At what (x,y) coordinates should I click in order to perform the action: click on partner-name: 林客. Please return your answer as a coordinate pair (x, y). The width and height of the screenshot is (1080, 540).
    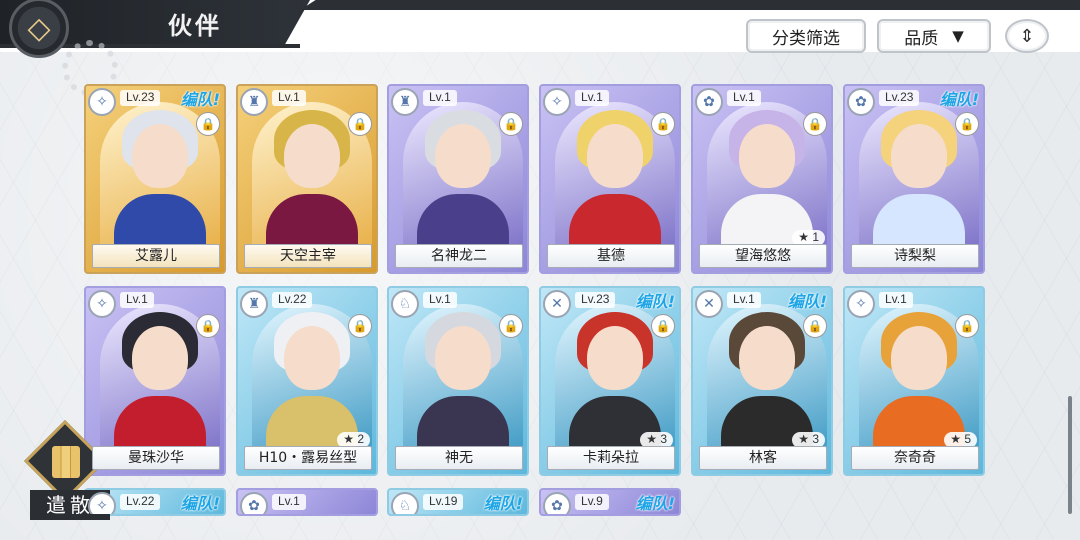
    Looking at the image, I should click on (763, 458).